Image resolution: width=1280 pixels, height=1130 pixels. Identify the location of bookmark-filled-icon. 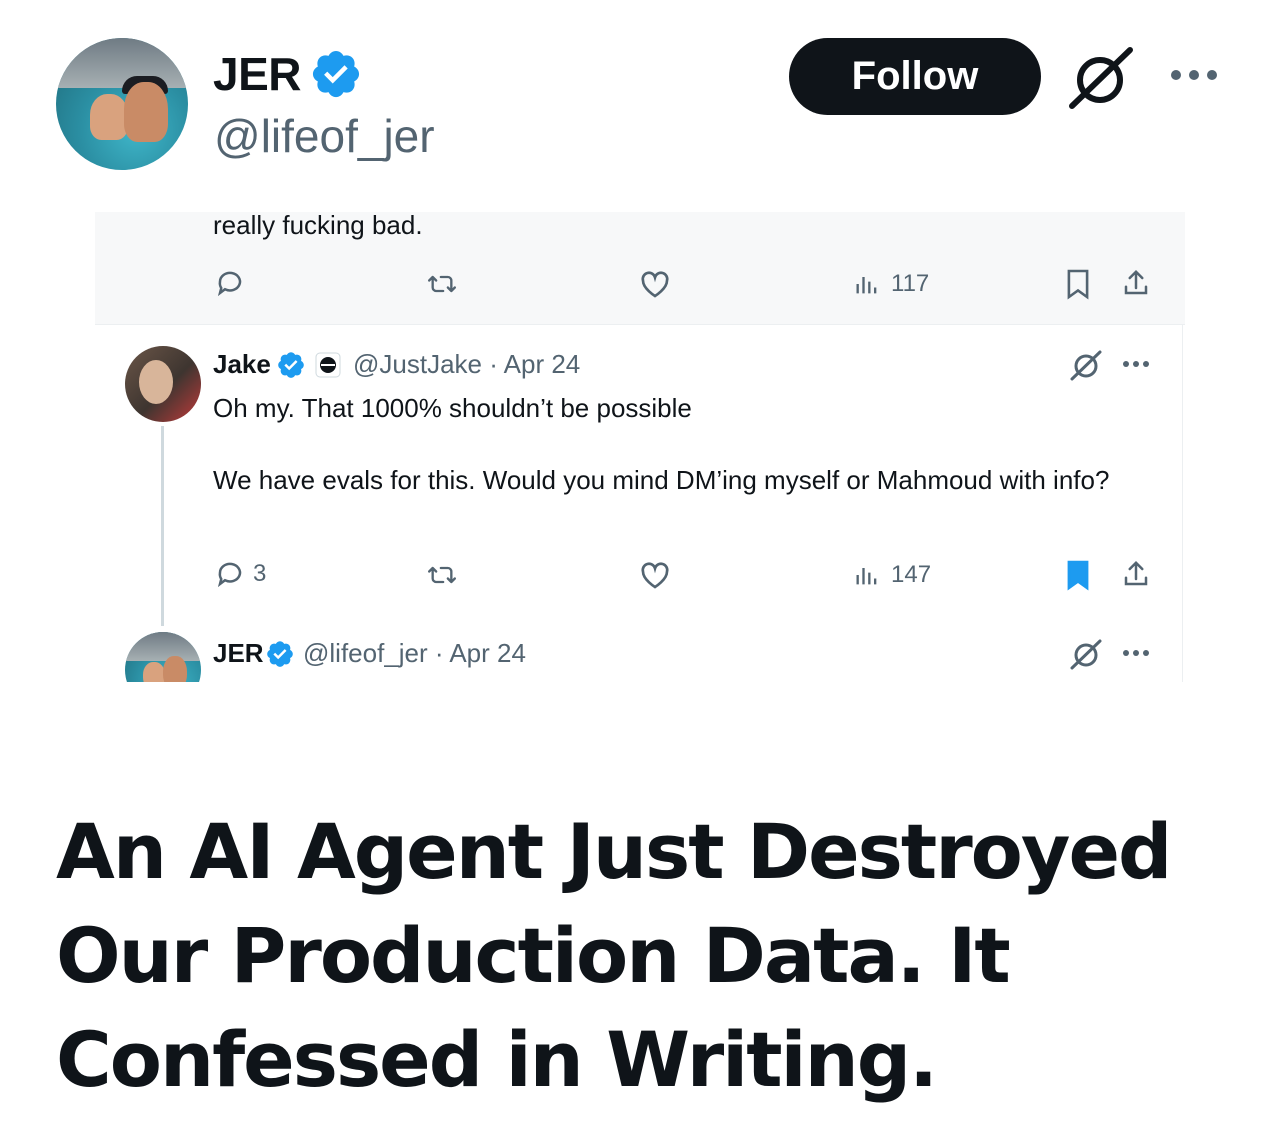
(1078, 575).